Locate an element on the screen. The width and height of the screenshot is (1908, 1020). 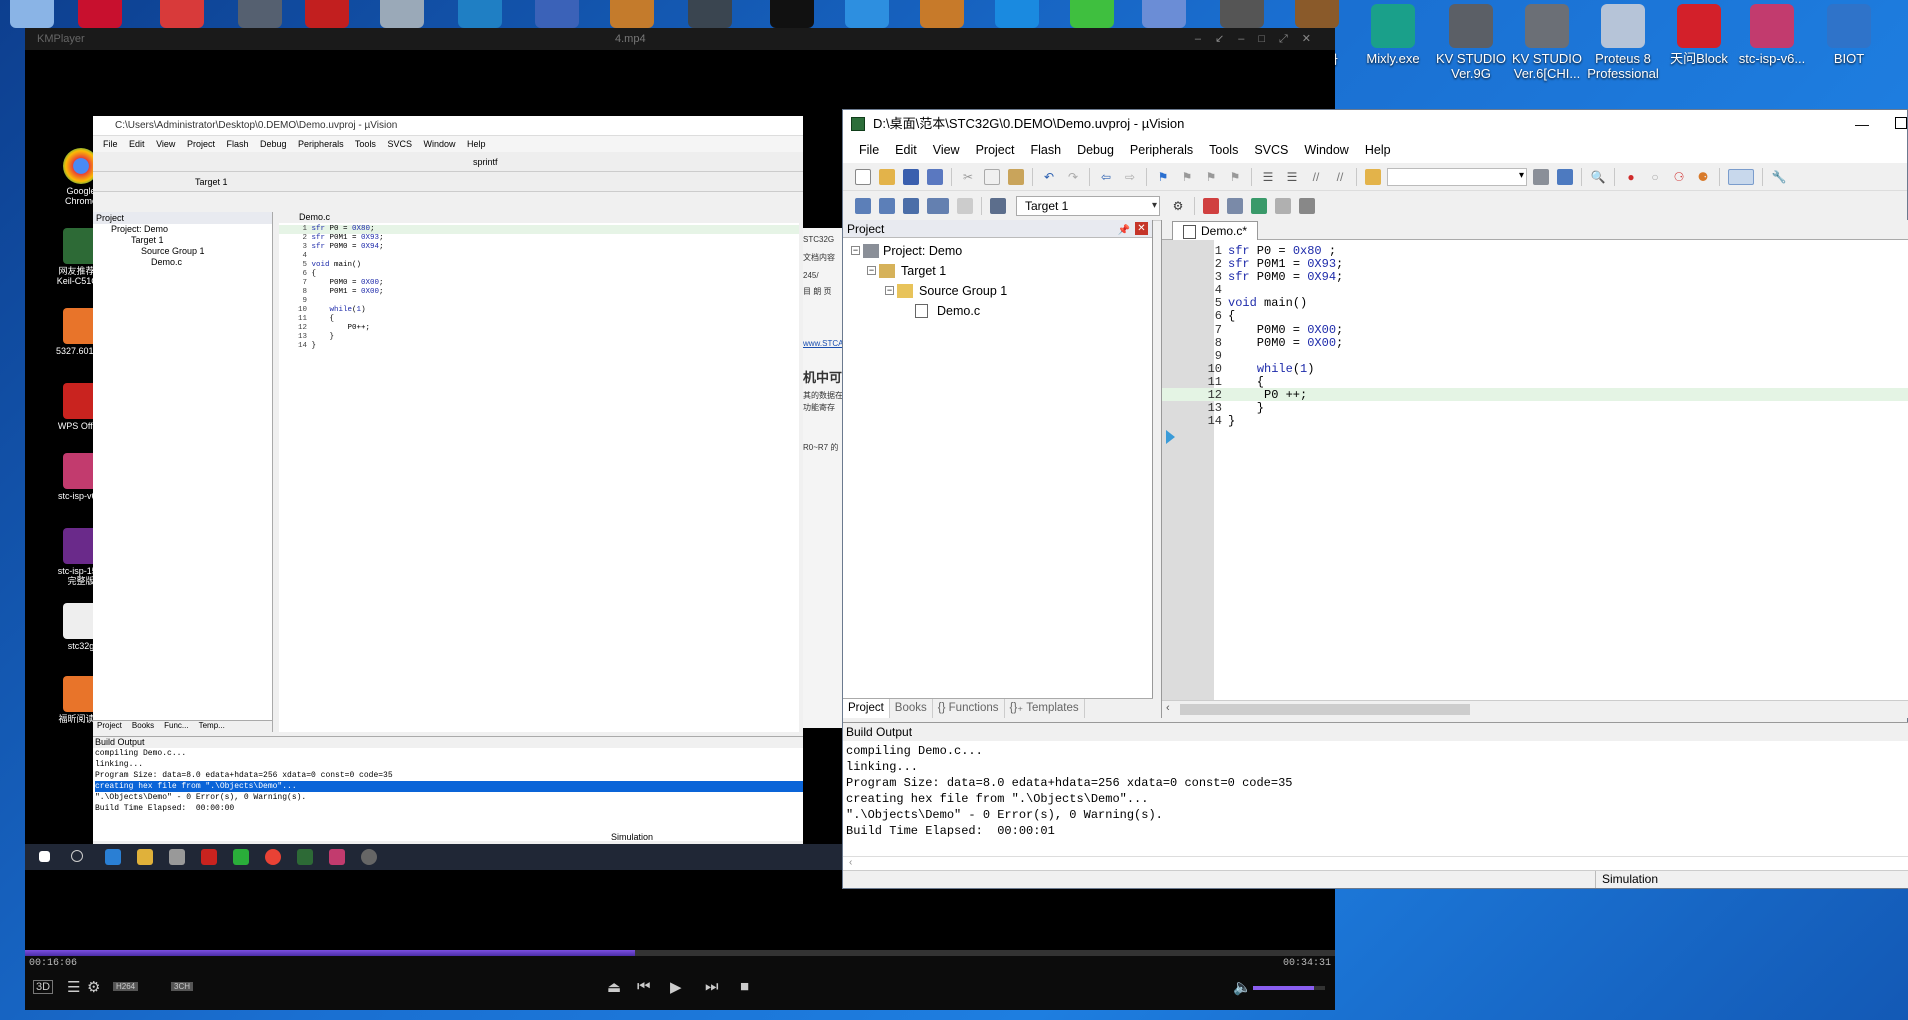
rebuild-icon is located at coordinates (911, 205).